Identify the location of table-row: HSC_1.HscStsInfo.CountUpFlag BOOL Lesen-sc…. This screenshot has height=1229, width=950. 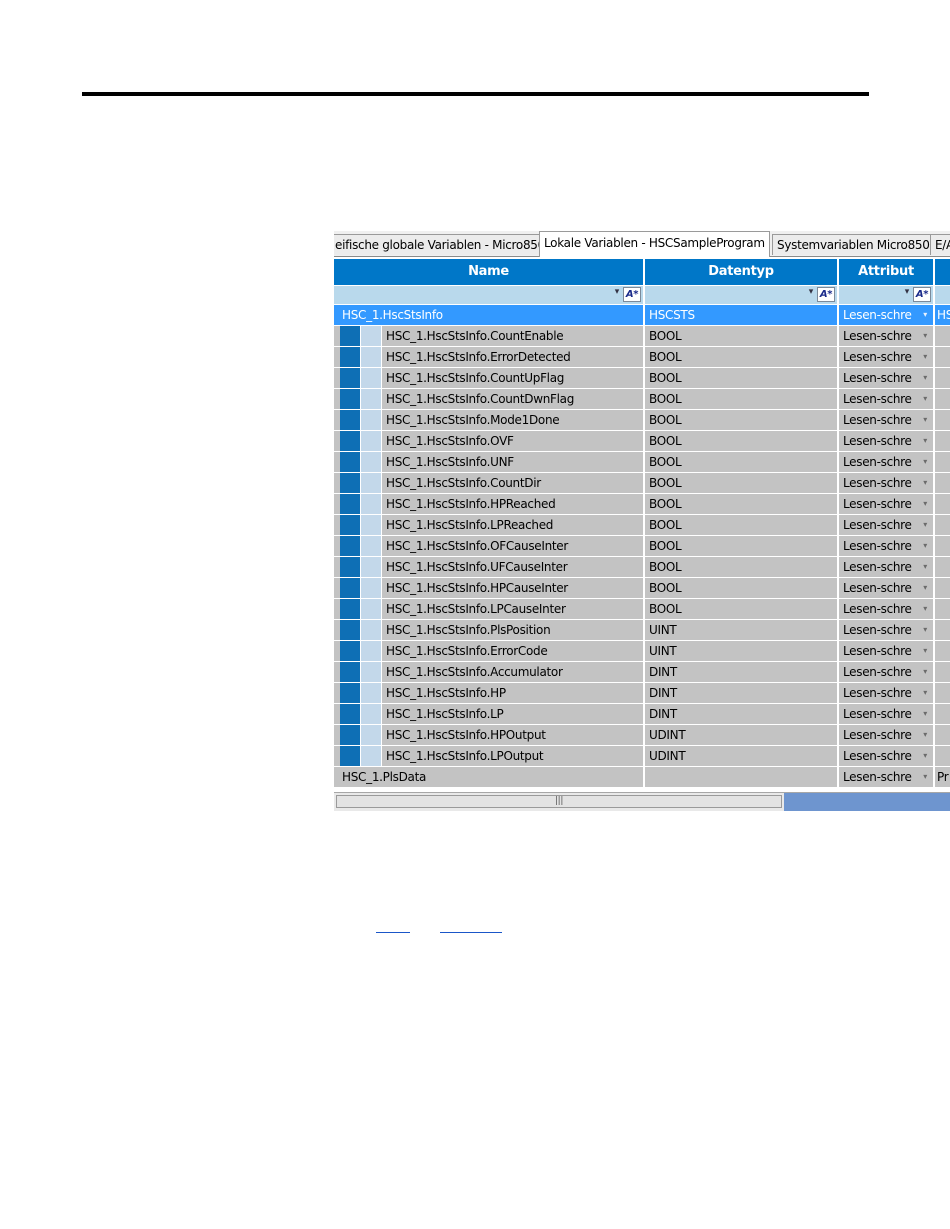
(642, 378).